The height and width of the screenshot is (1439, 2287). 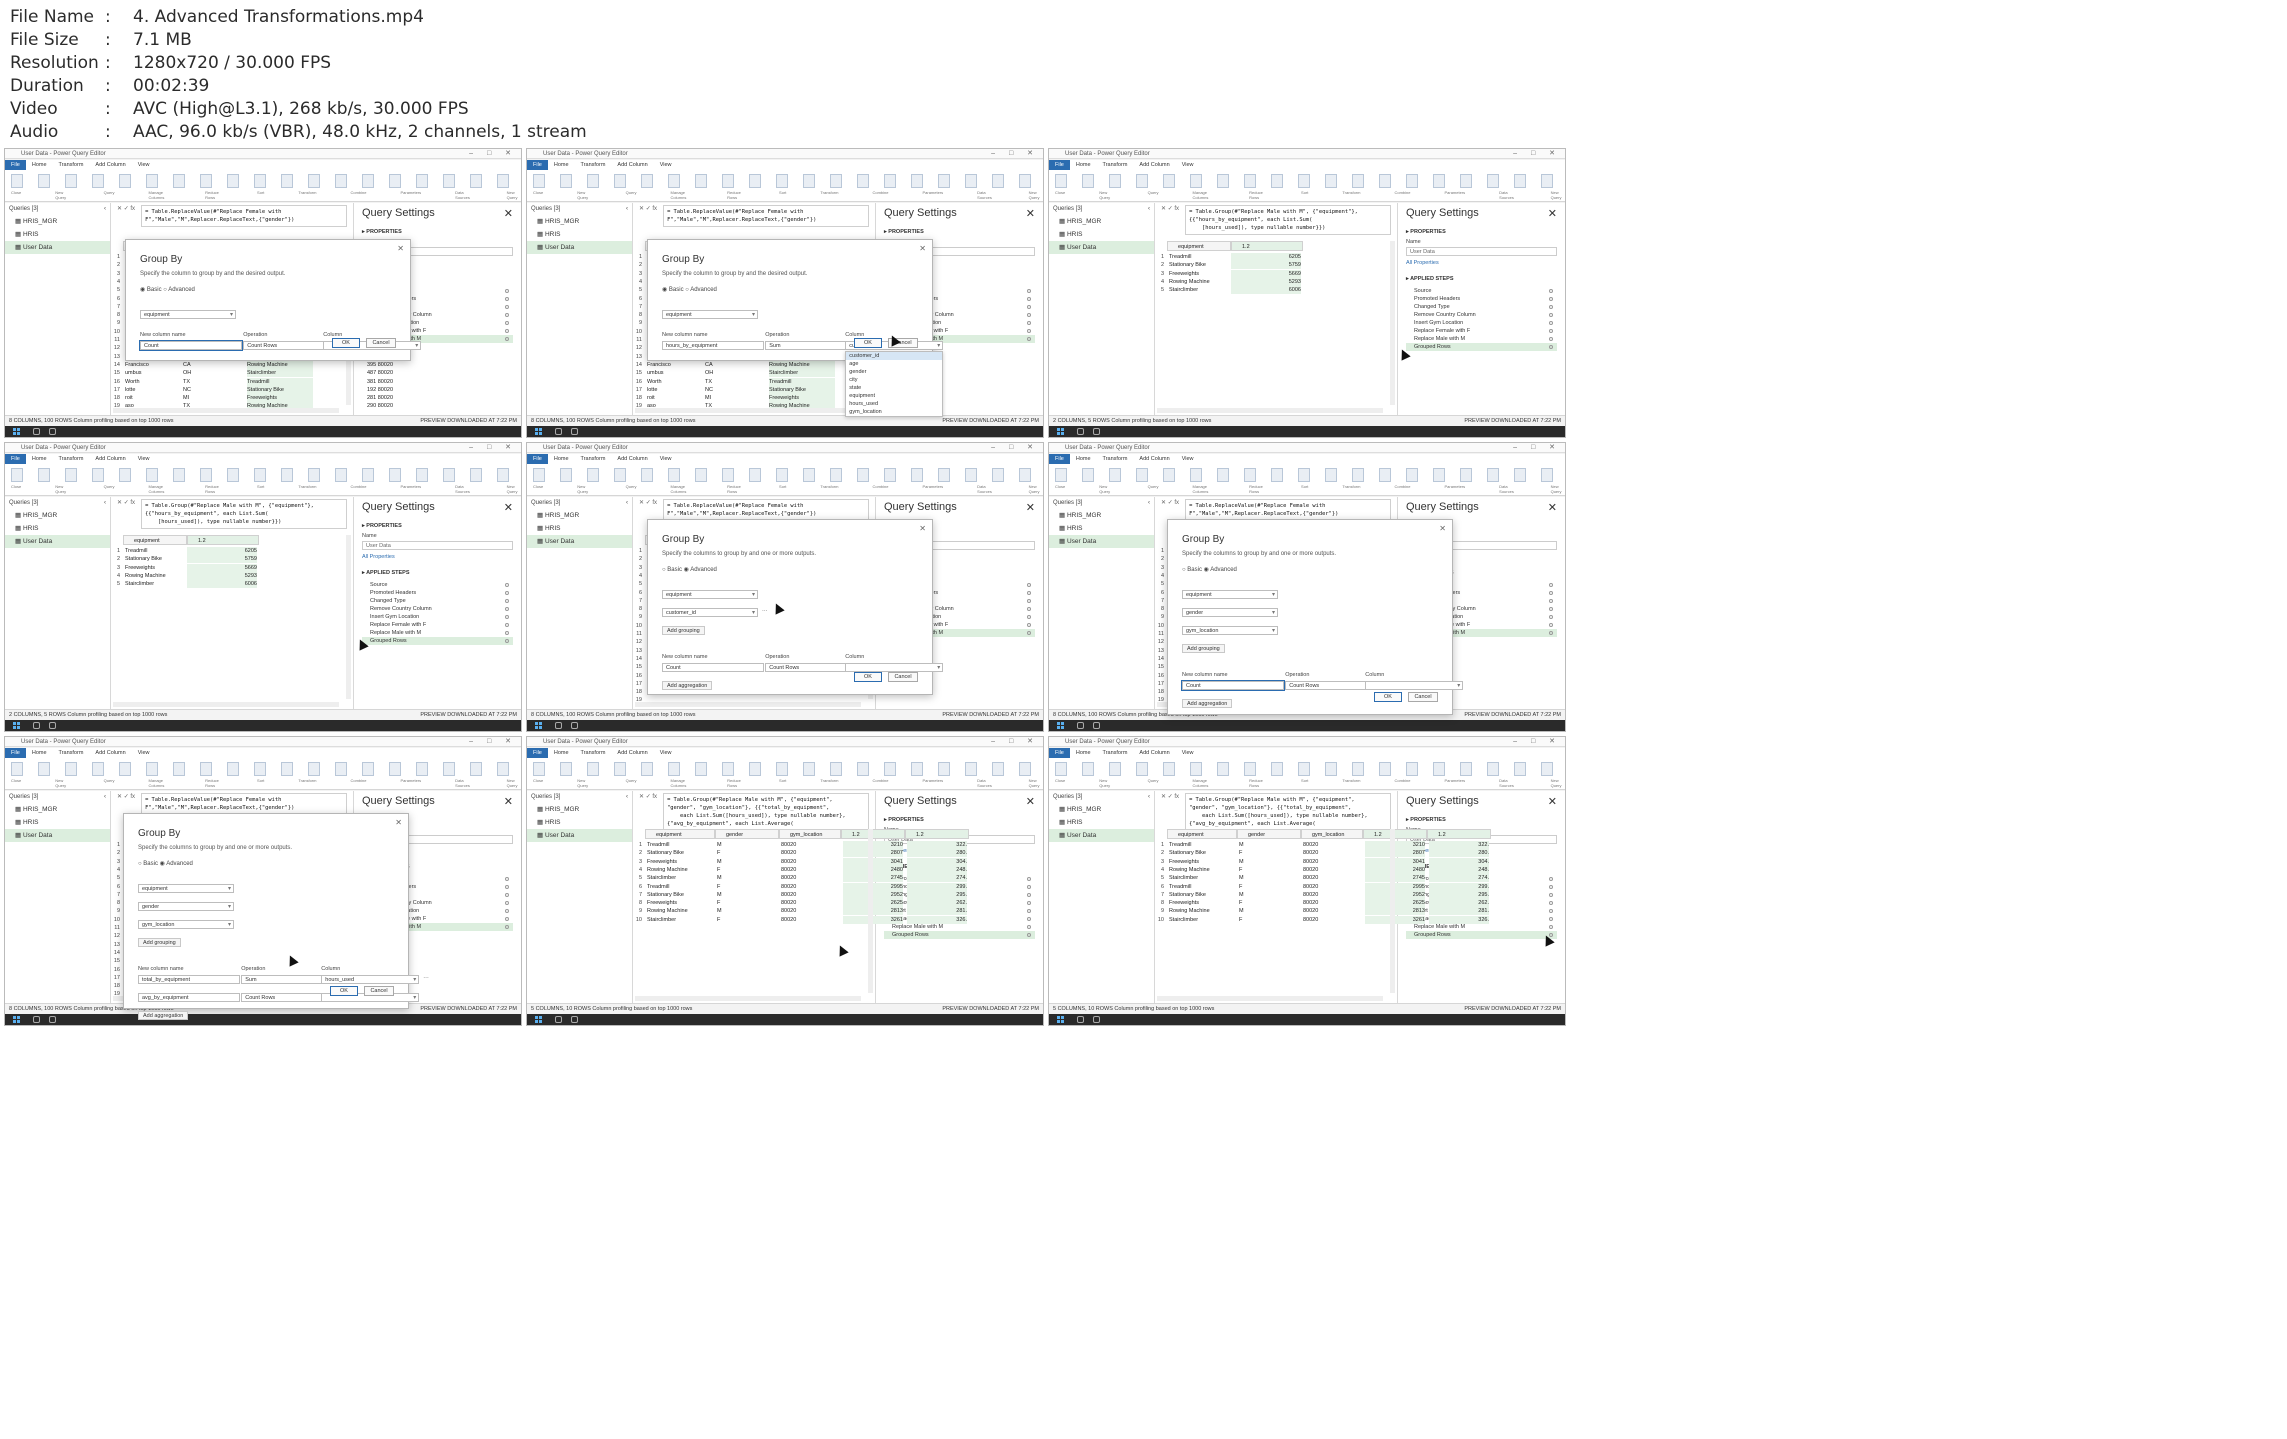 What do you see at coordinates (1481, 307) in the screenshot?
I see `applied-step: Changed Type` at bounding box center [1481, 307].